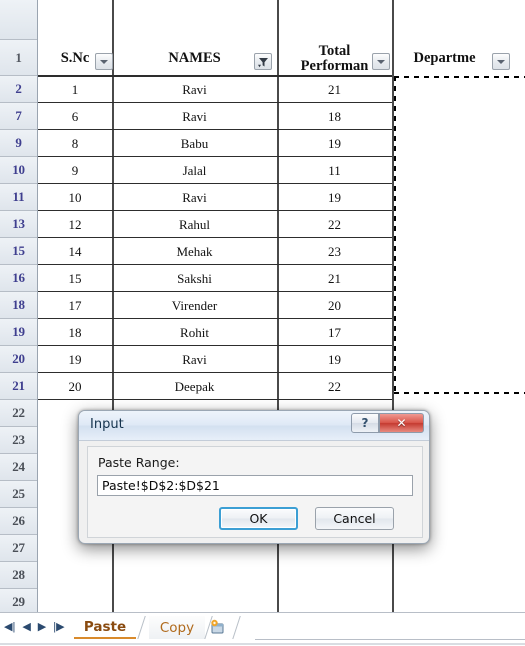 This screenshot has height=646, width=525. Describe the element at coordinates (390, 639) in the screenshot. I see `tabbar-filler` at that location.